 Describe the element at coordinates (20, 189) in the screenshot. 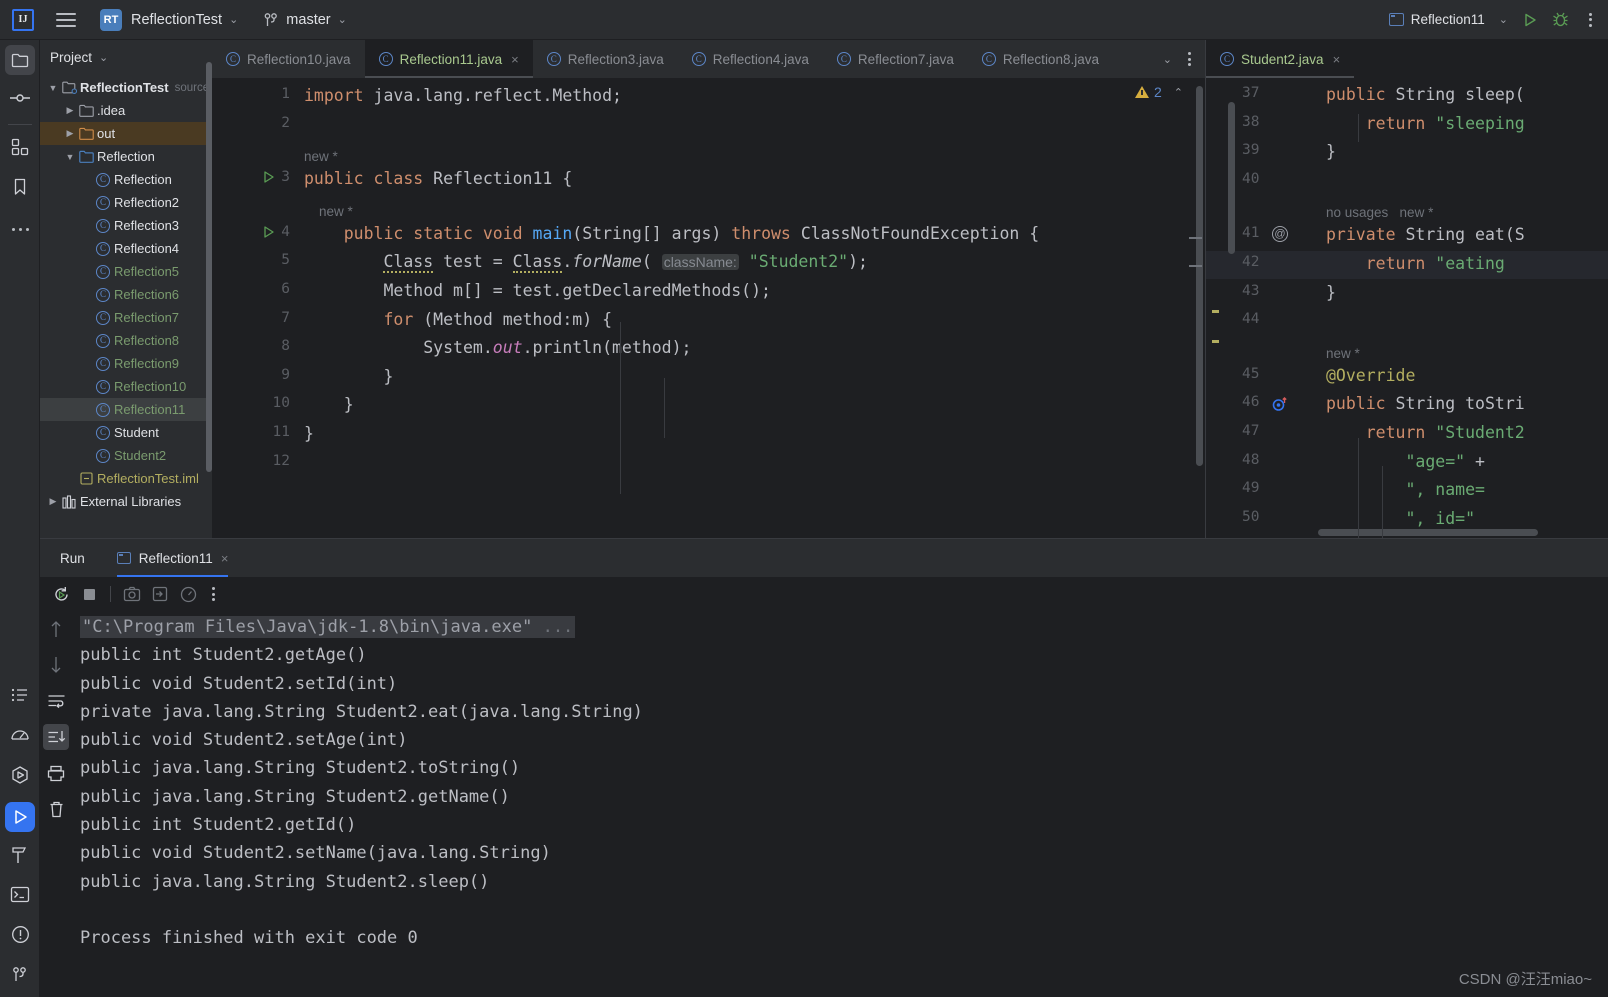

I see `sidebar-item-bookmarks` at that location.